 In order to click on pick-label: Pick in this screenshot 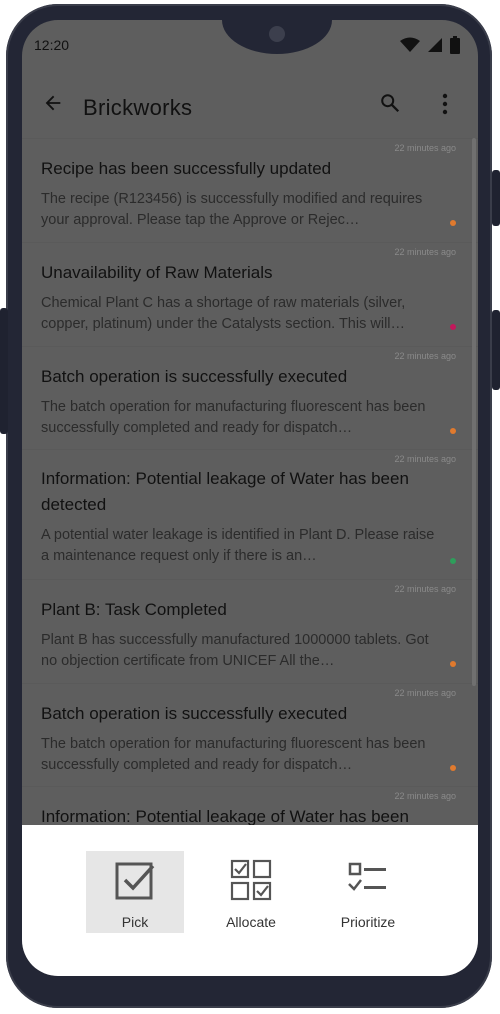, I will do `click(135, 922)`.